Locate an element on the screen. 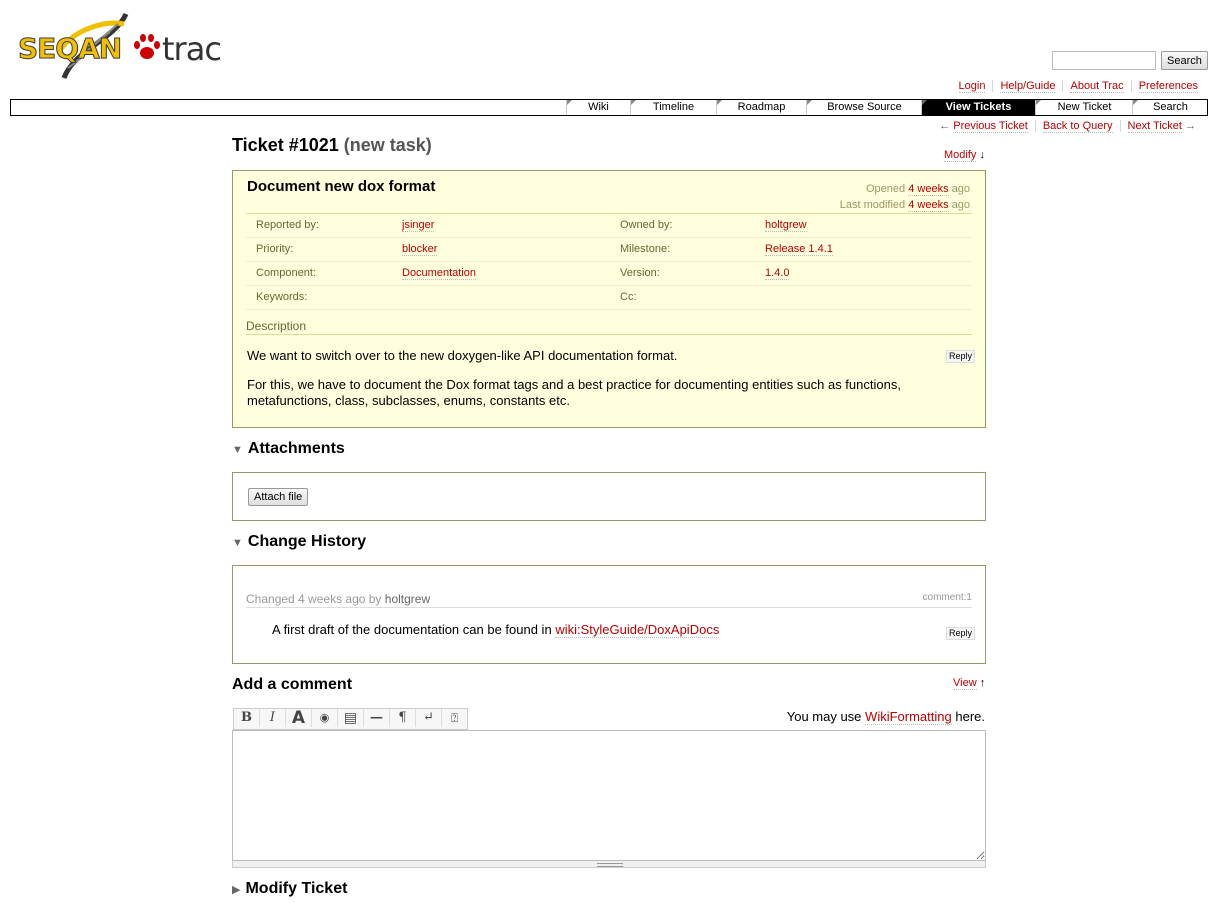 Image resolution: width=1218 pixels, height=903 pixels. view-link: View is located at coordinates (965, 683).